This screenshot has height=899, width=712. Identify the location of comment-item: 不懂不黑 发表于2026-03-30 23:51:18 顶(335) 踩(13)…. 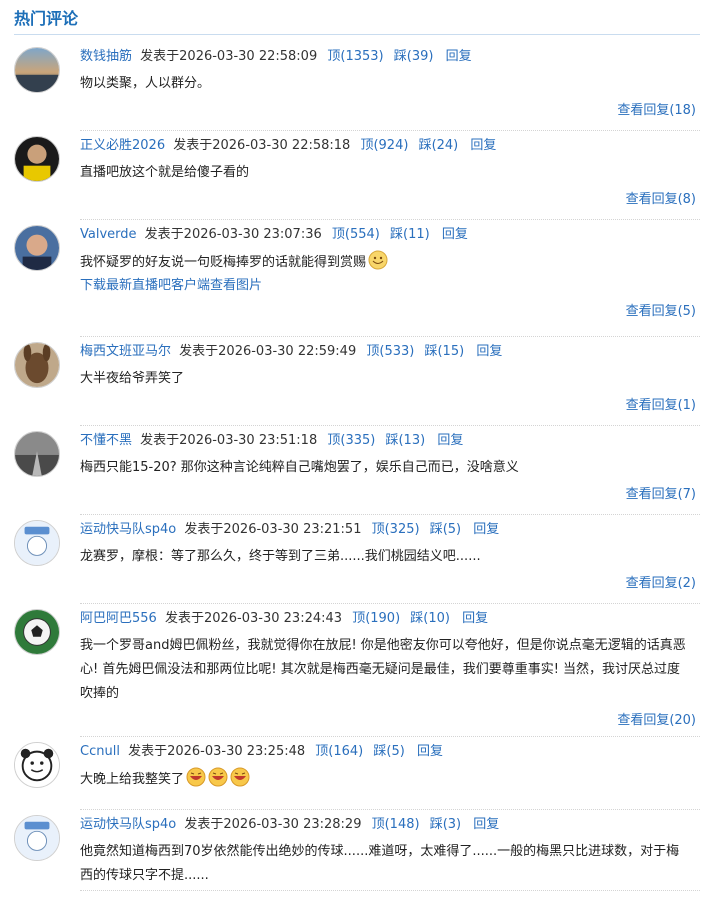
(357, 470).